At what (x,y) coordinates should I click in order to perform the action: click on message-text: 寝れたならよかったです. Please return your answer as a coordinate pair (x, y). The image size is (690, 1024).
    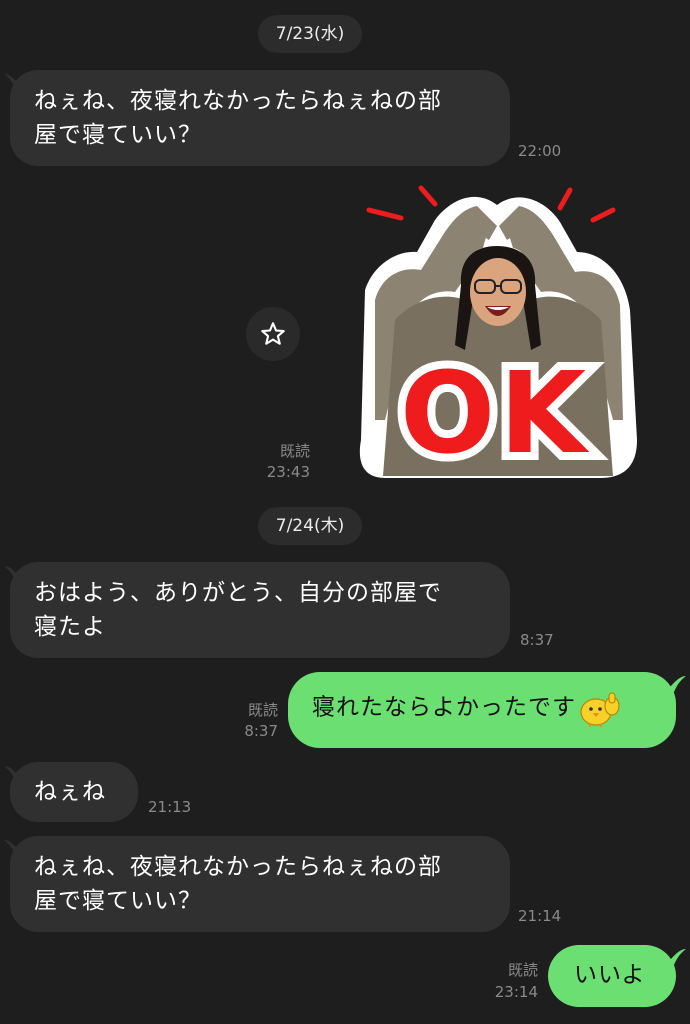
    Looking at the image, I should click on (444, 707).